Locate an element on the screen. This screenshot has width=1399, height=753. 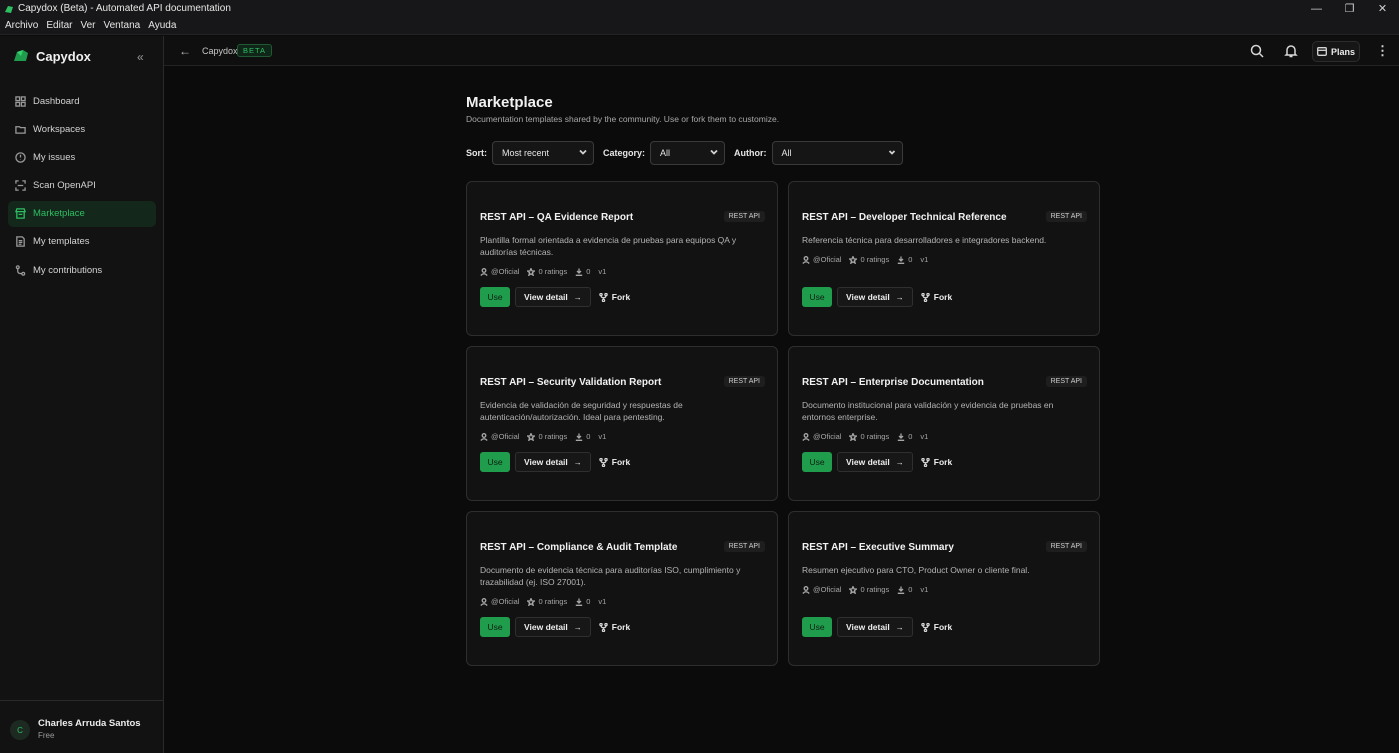
sidebar-item-label: Dashboard is located at coordinates (56, 101).